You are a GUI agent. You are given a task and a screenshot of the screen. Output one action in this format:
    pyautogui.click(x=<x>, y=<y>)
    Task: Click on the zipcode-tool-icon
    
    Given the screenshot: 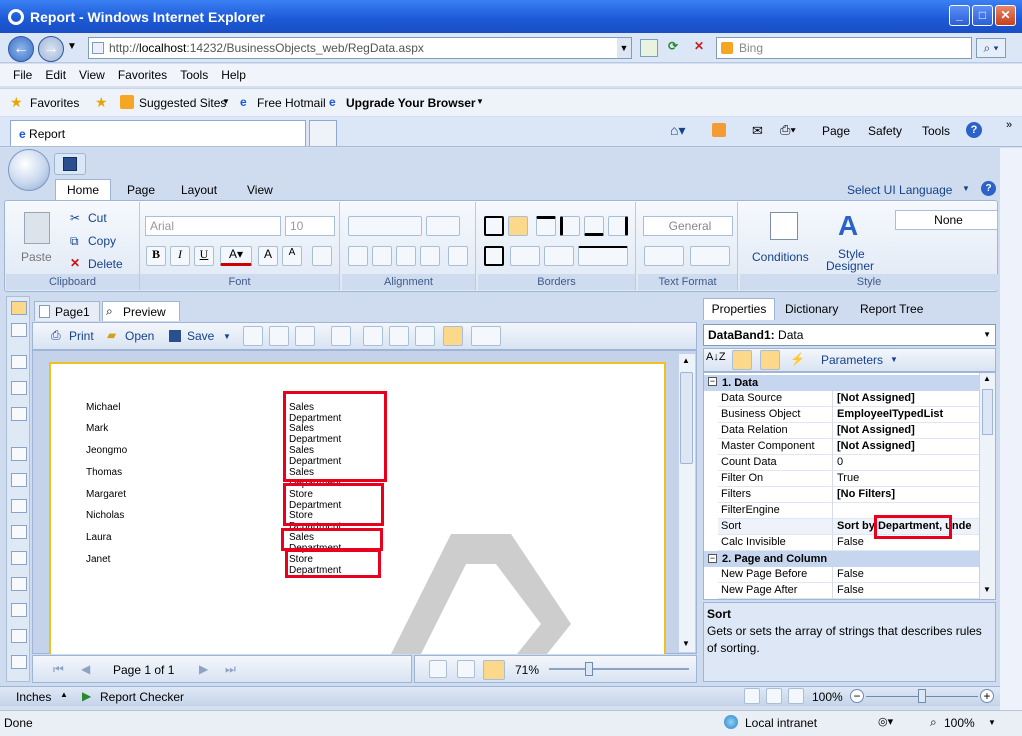 What is the action you would take?
    pyautogui.click(x=19, y=662)
    